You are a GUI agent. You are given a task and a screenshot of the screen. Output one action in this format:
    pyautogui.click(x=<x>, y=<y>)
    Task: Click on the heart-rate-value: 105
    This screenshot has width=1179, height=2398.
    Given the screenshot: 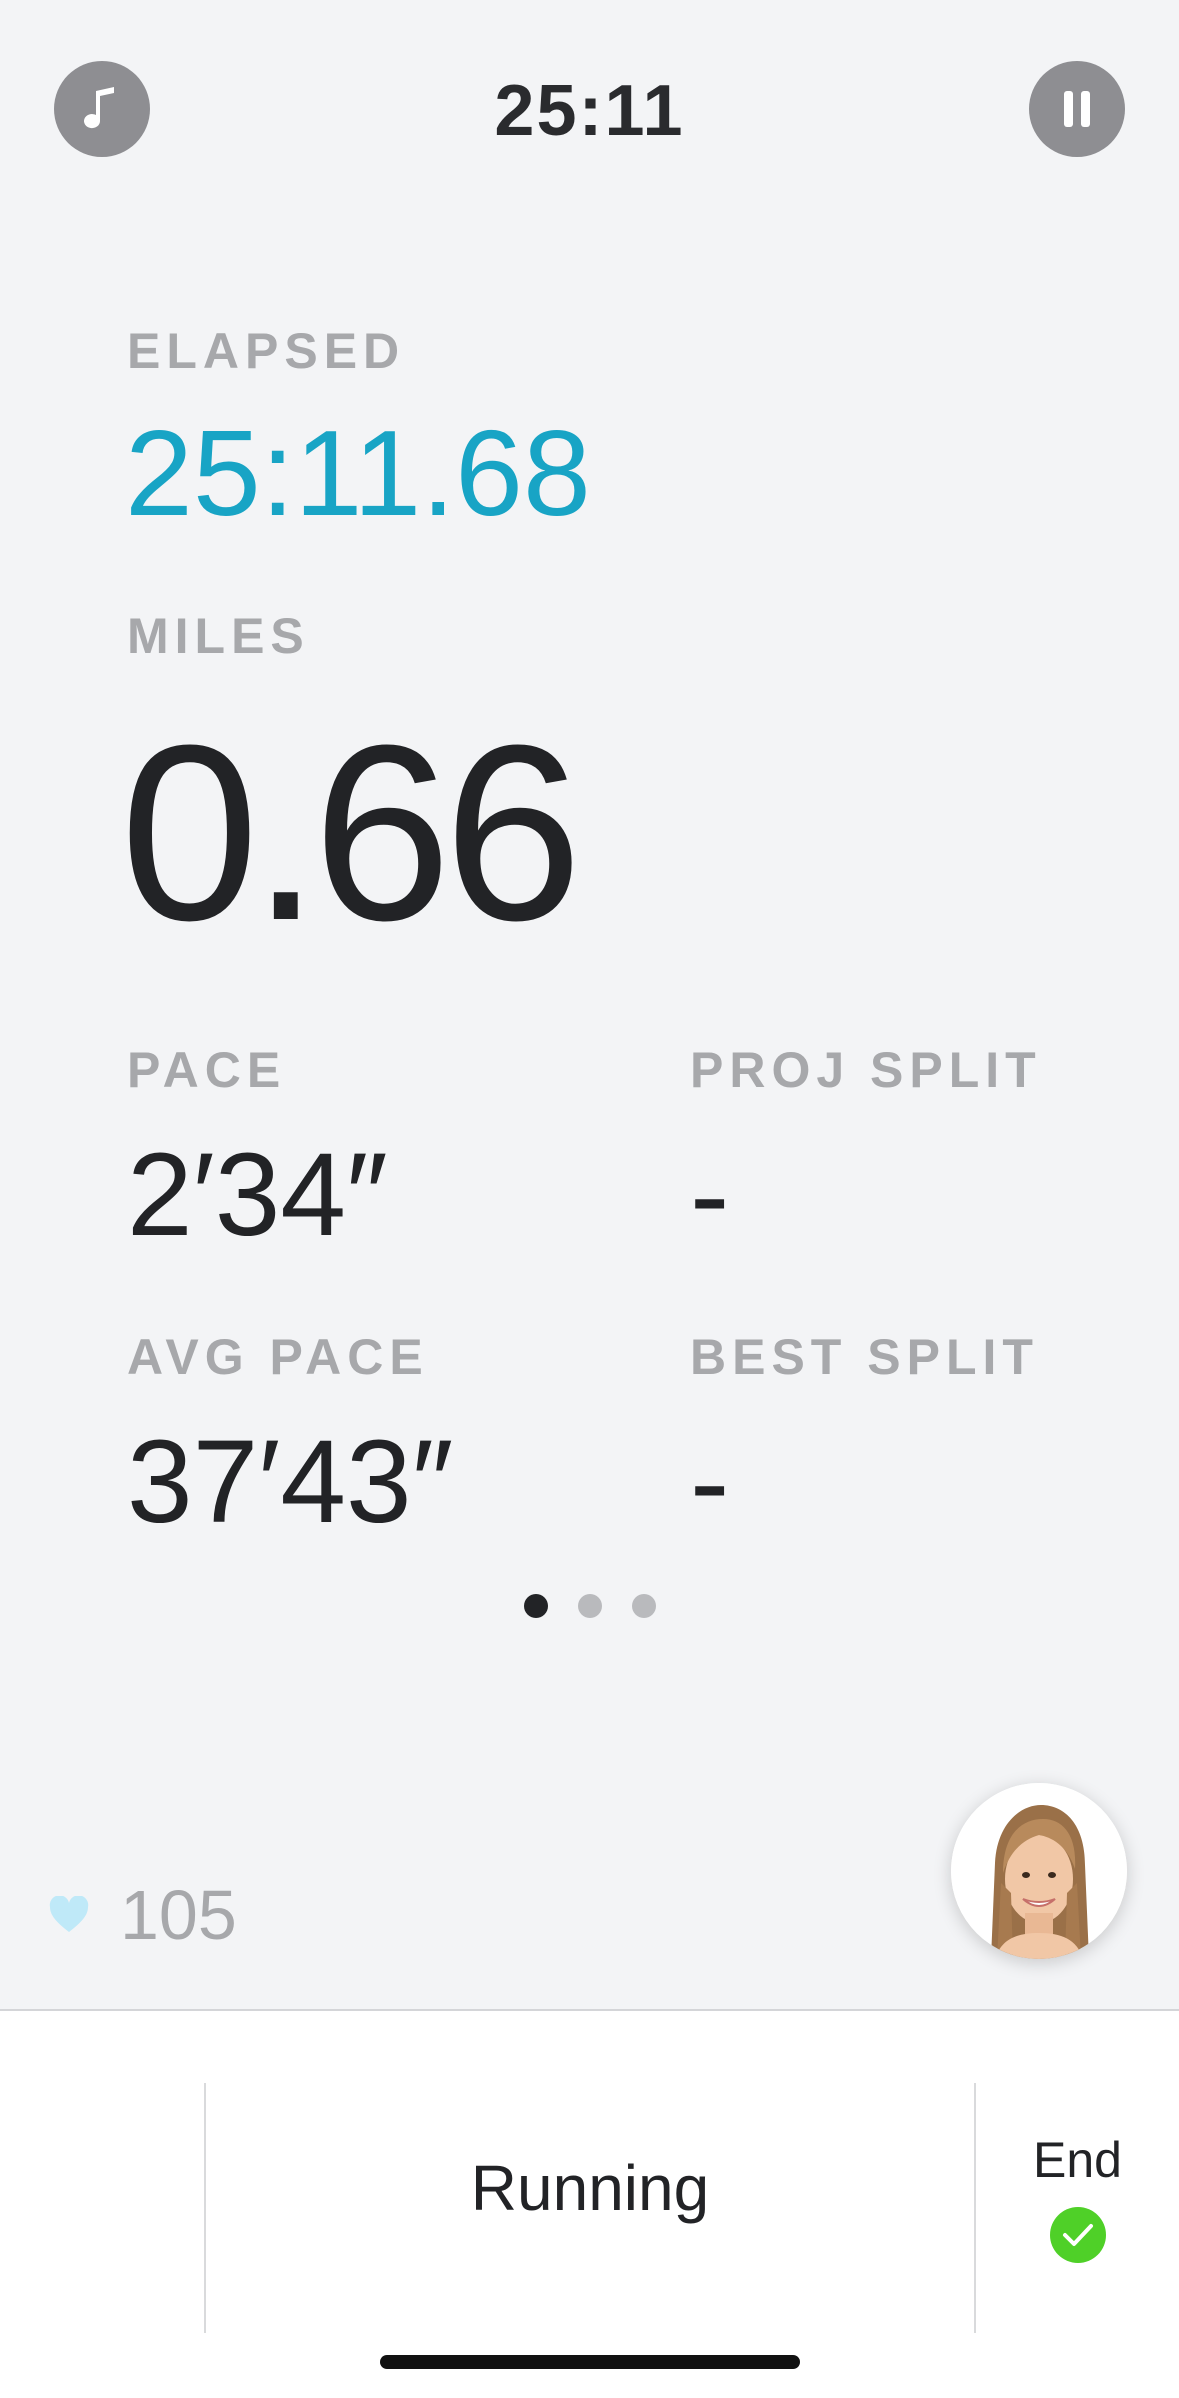 What is the action you would take?
    pyautogui.click(x=178, y=1915)
    